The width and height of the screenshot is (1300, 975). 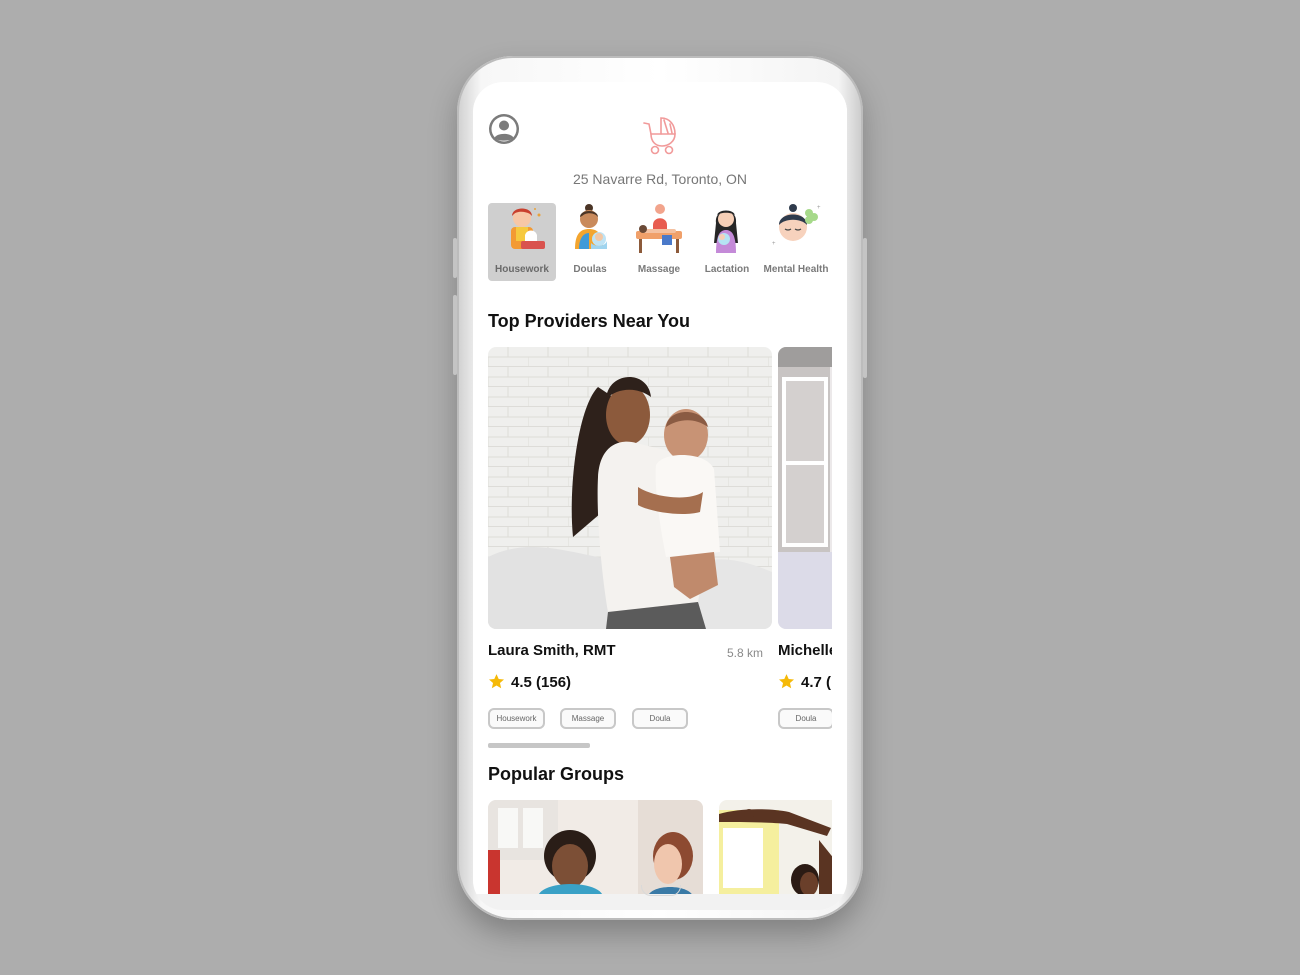 I want to click on category-label: Mental Health, so click(x=796, y=269).